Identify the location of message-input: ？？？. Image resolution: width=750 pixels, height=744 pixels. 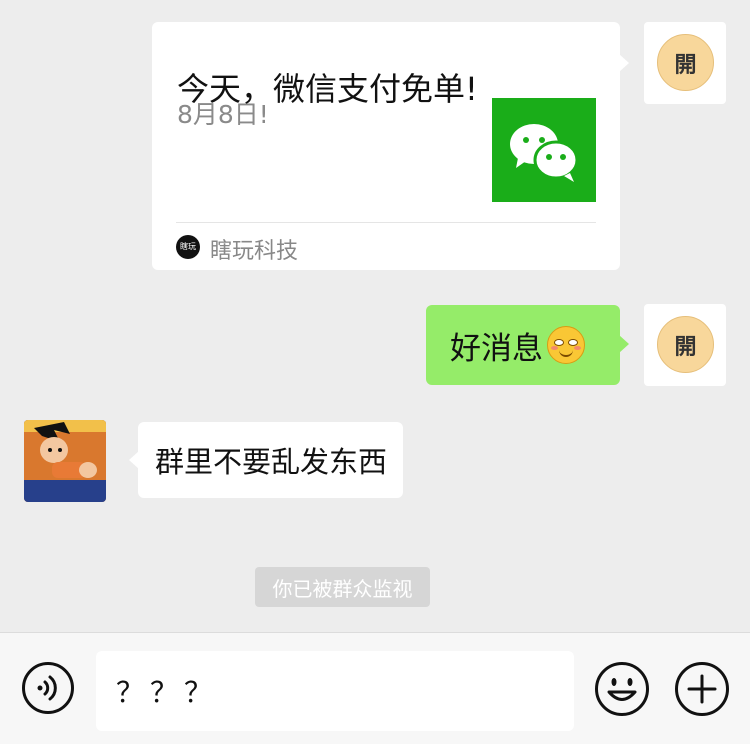
(335, 691).